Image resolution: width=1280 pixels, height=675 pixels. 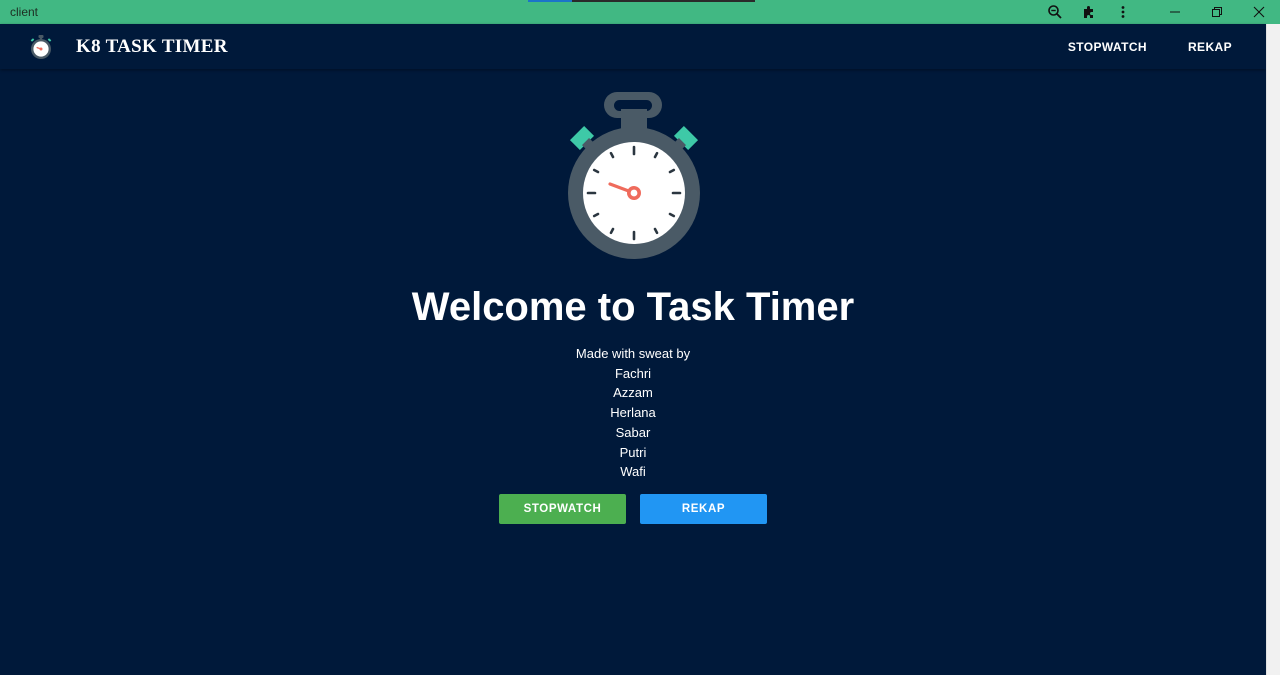 I want to click on window-toolbar, so click(x=1159, y=12).